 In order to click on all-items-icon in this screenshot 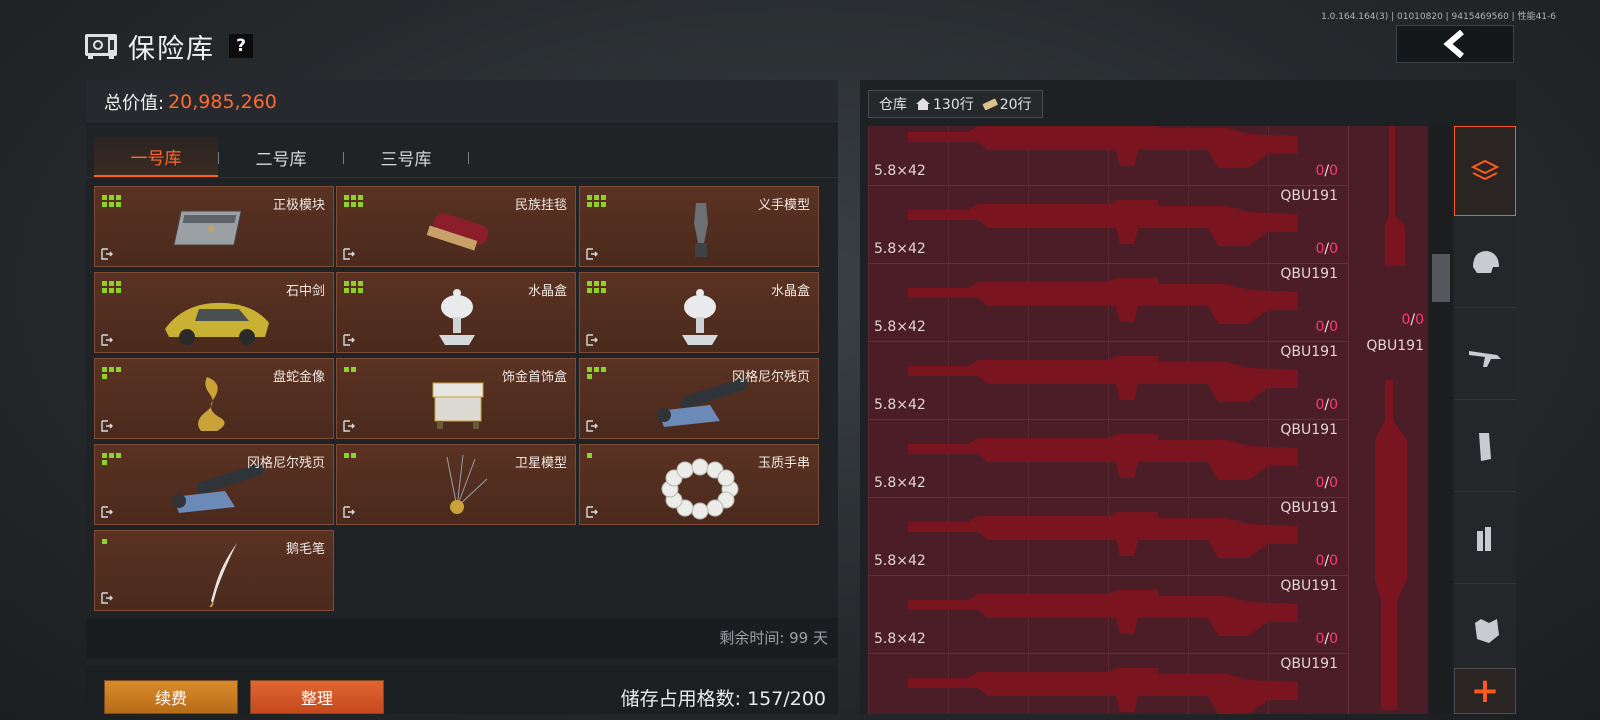, I will do `click(1485, 170)`.